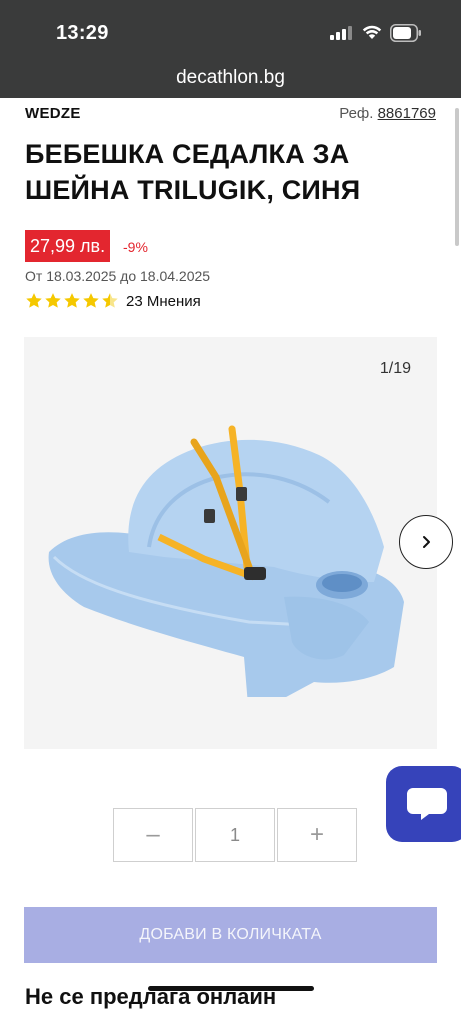 The height and width of the screenshot is (1010, 461). What do you see at coordinates (395, 368) in the screenshot?
I see `gallery-counter: 1/19` at bounding box center [395, 368].